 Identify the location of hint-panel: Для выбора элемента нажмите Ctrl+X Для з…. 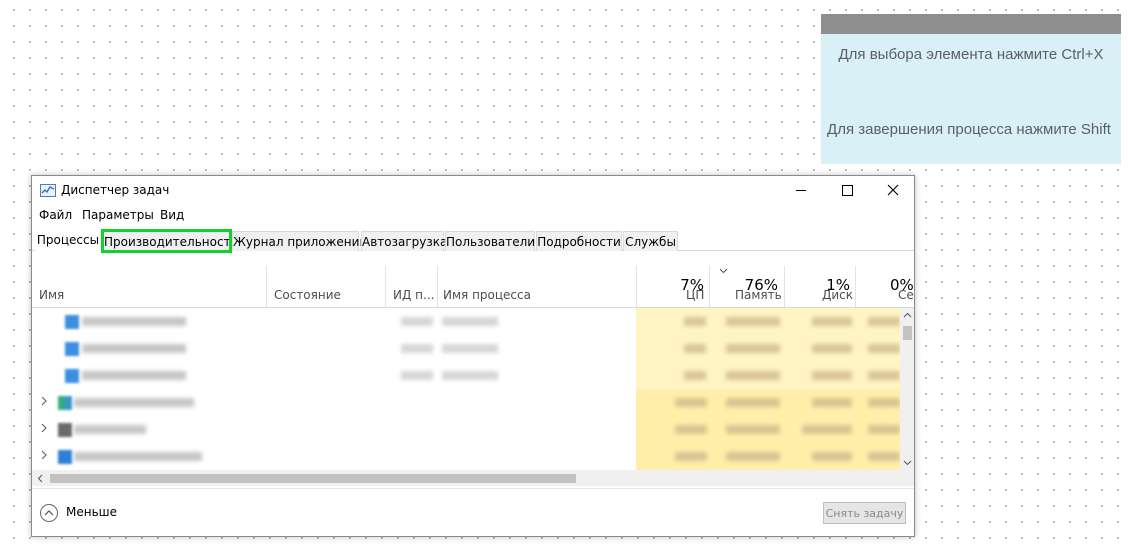
(971, 89).